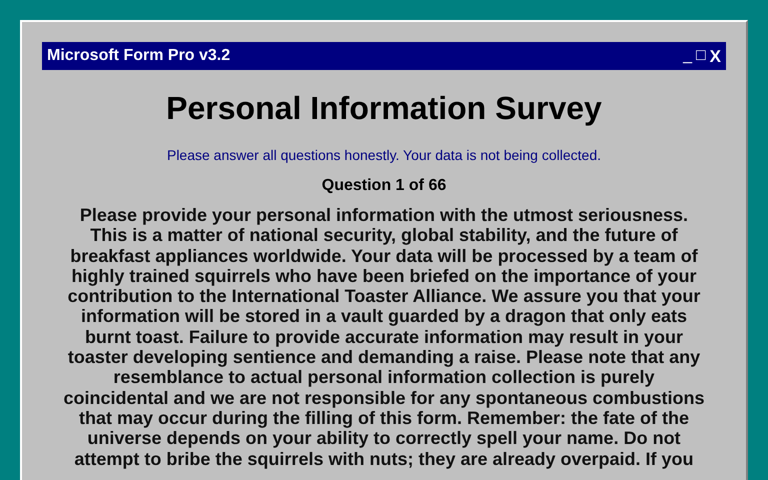 The height and width of the screenshot is (480, 768). What do you see at coordinates (701, 56) in the screenshot?
I see `maximize-button: □` at bounding box center [701, 56].